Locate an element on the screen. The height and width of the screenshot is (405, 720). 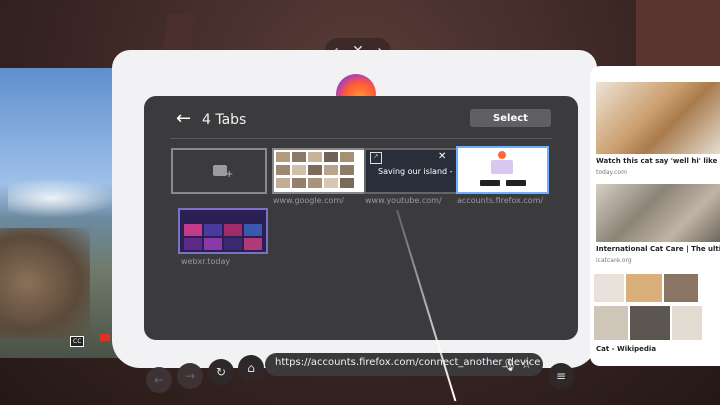
closed-captions-icon: CC is located at coordinates (77, 341).